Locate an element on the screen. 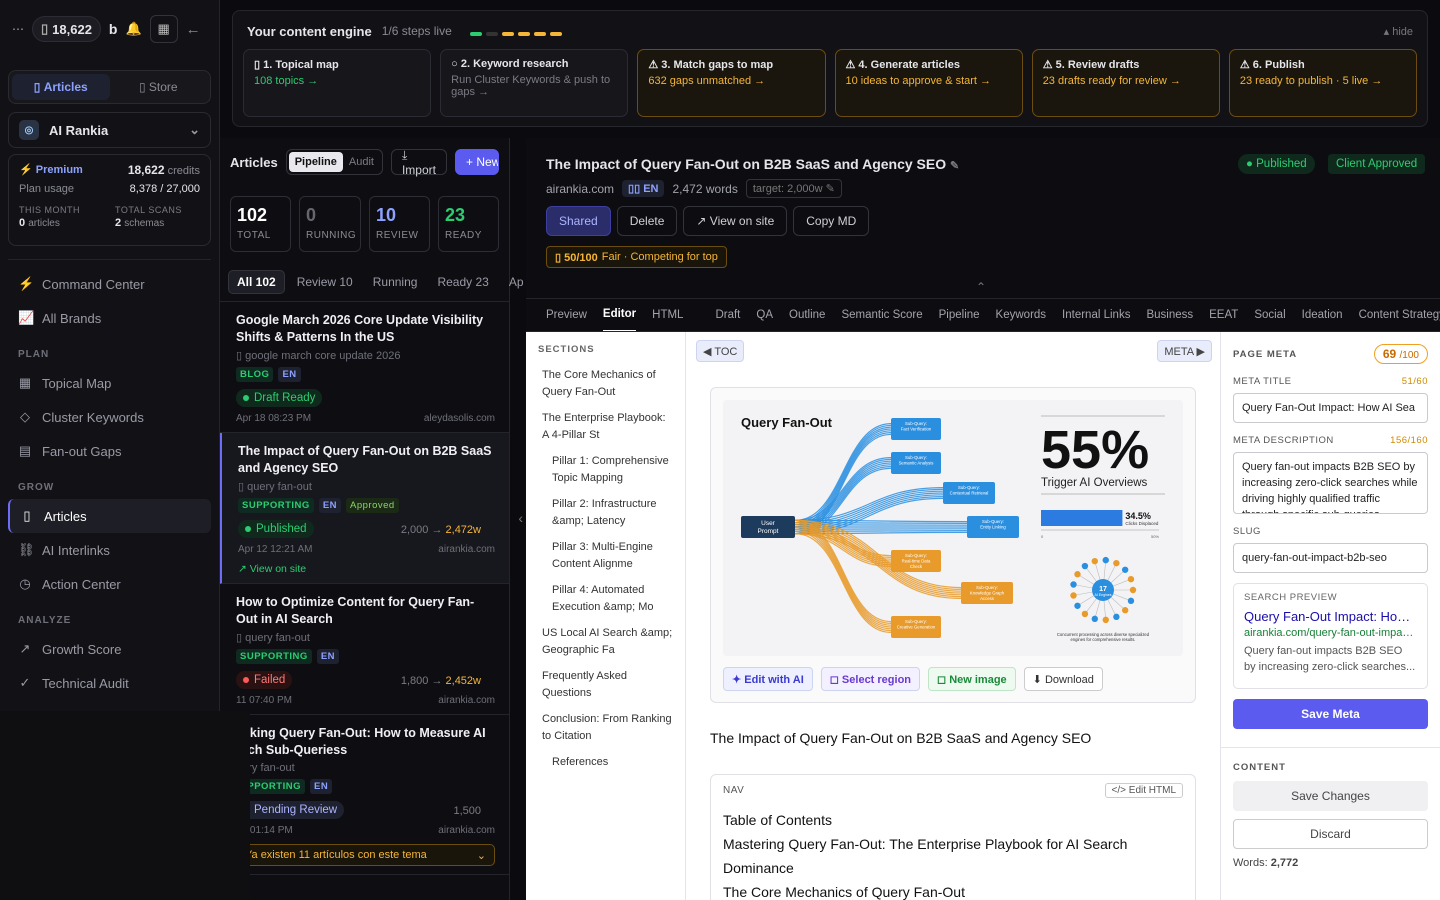 Image resolution: width=1440 pixels, height=900 pixels. sidebar-item-ai-interlinks: ⛓ AI Interlinks is located at coordinates (109, 550).